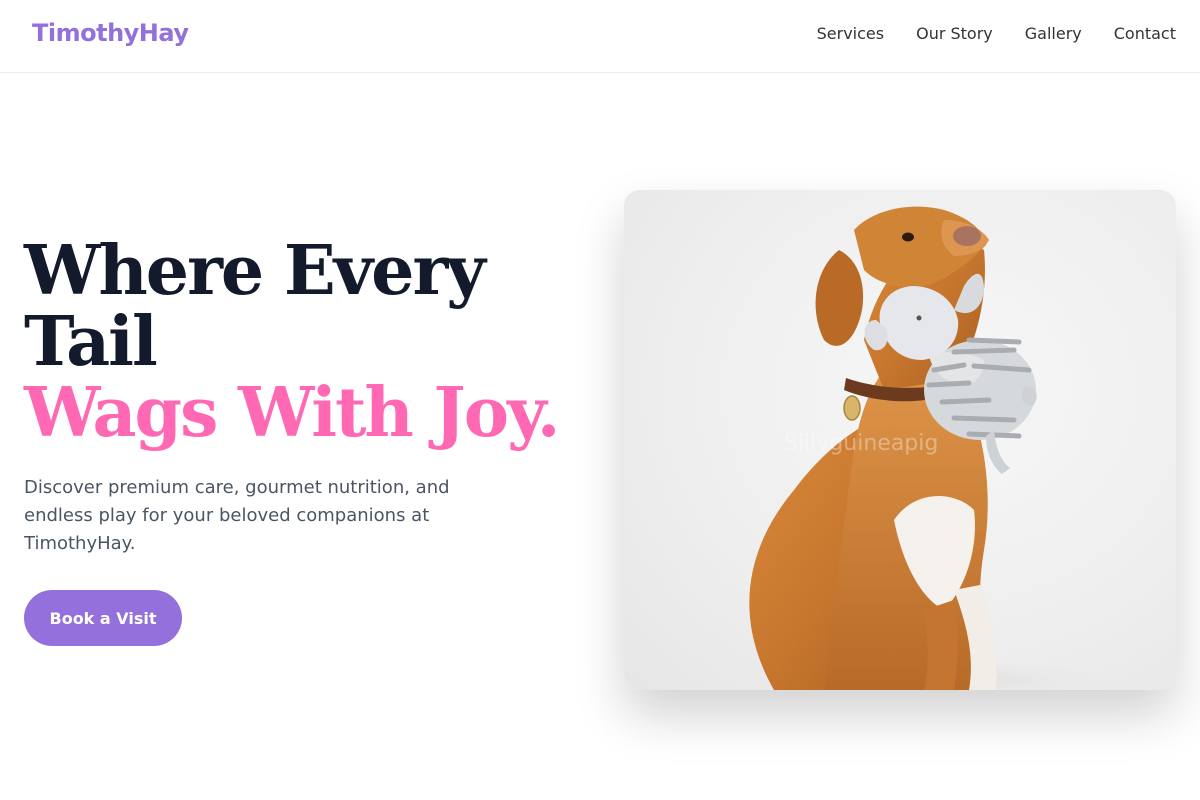 The image size is (1200, 800). What do you see at coordinates (996, 34) in the screenshot?
I see `main-nav: Services Our Story Gallery Contact` at bounding box center [996, 34].